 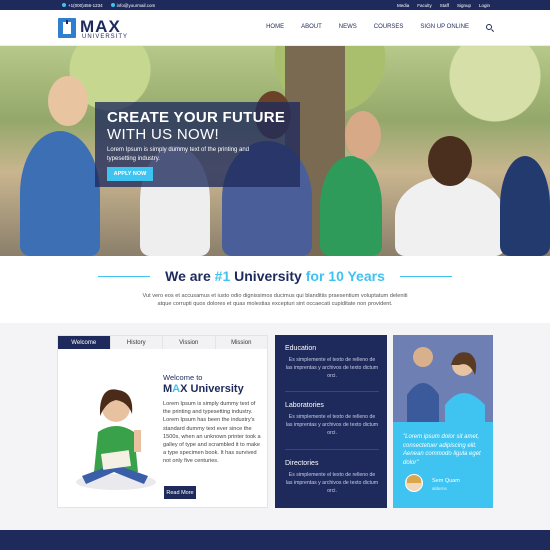 What do you see at coordinates (444, 27) in the screenshot?
I see `nav-signup-online: SIGN UP ONLINE` at bounding box center [444, 27].